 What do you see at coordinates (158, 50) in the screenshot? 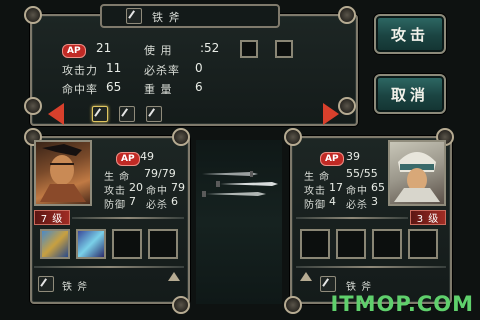
I see `uses-label: 使 用` at bounding box center [158, 50].